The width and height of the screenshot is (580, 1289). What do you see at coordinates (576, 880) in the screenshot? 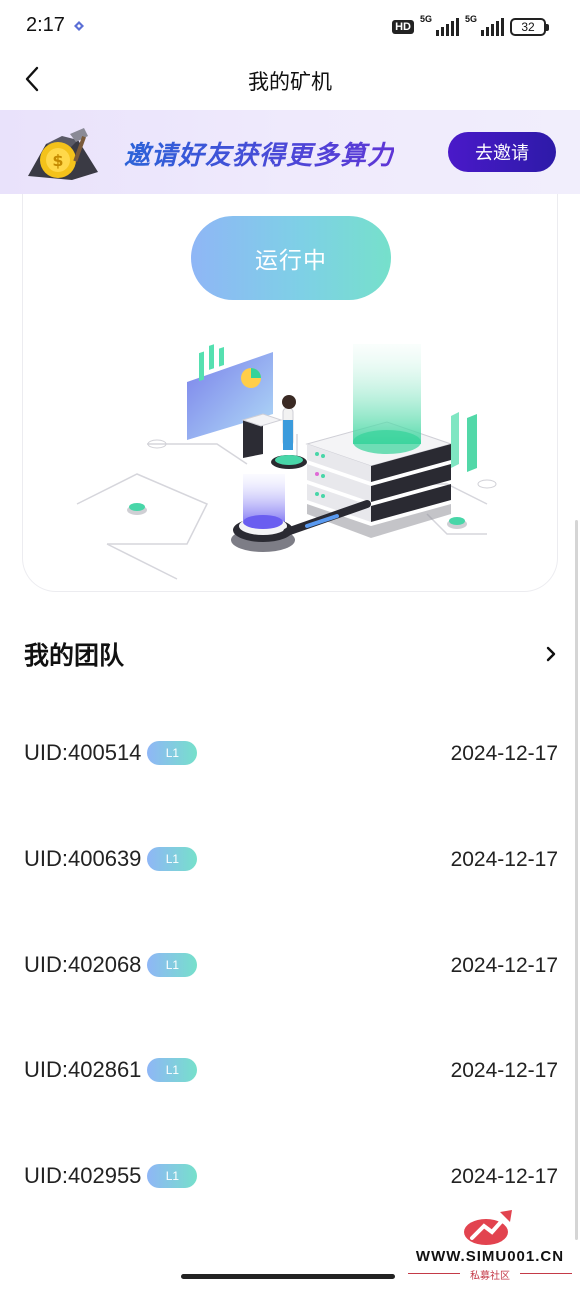
I see `scrollbar` at bounding box center [576, 880].